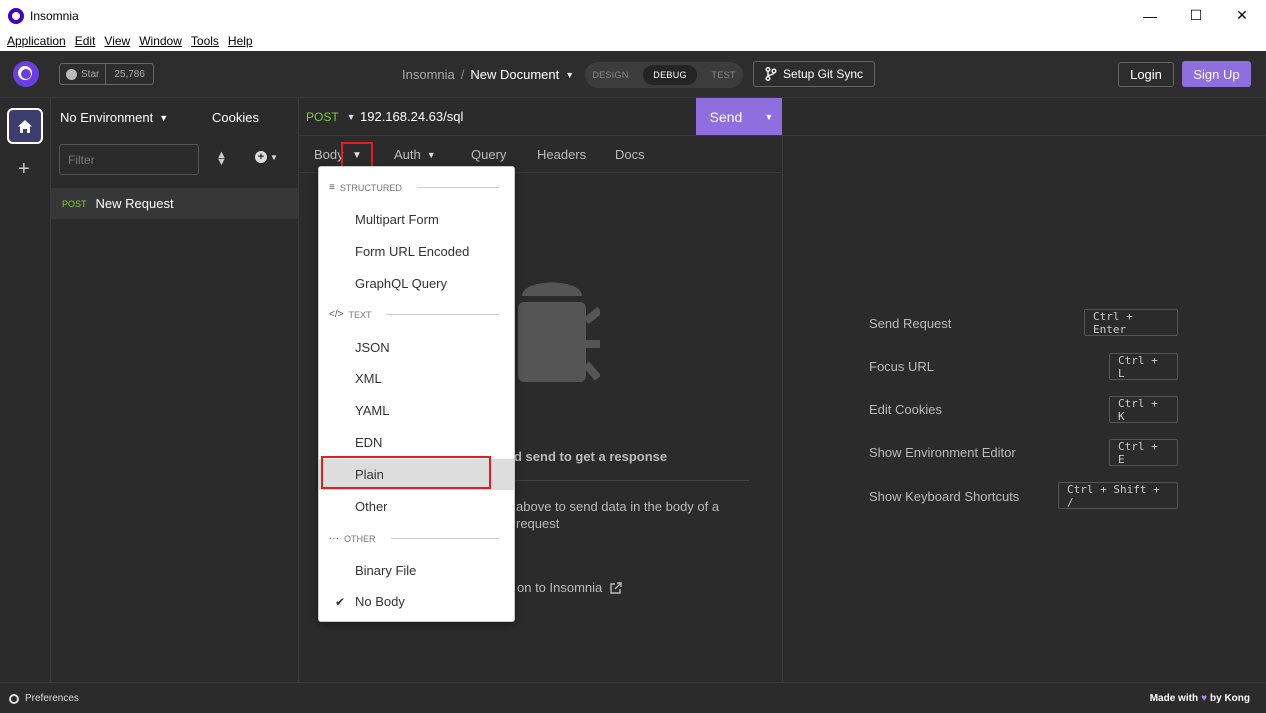 The width and height of the screenshot is (1266, 713). I want to click on breadcrumb: Insomnia / New Document ▼, so click(488, 74).